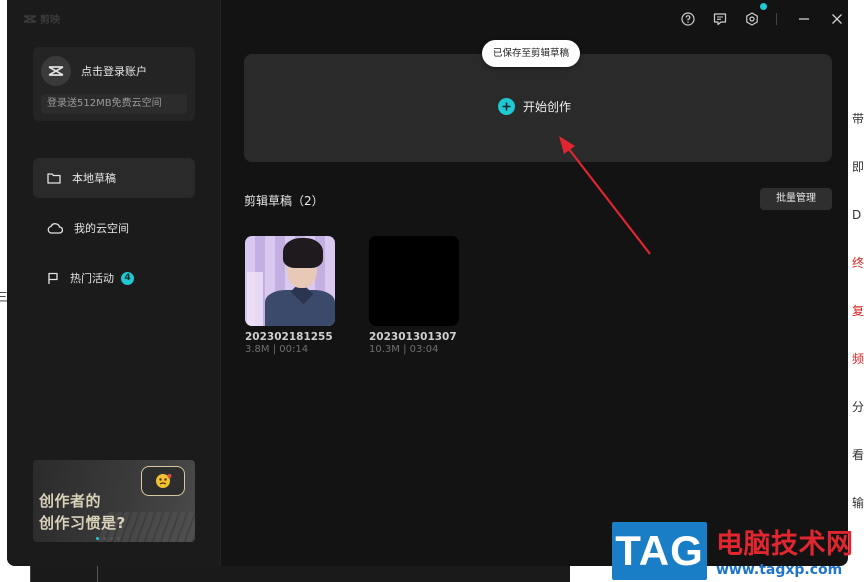 The width and height of the screenshot is (864, 582). I want to click on settings-icon, so click(752, 19).